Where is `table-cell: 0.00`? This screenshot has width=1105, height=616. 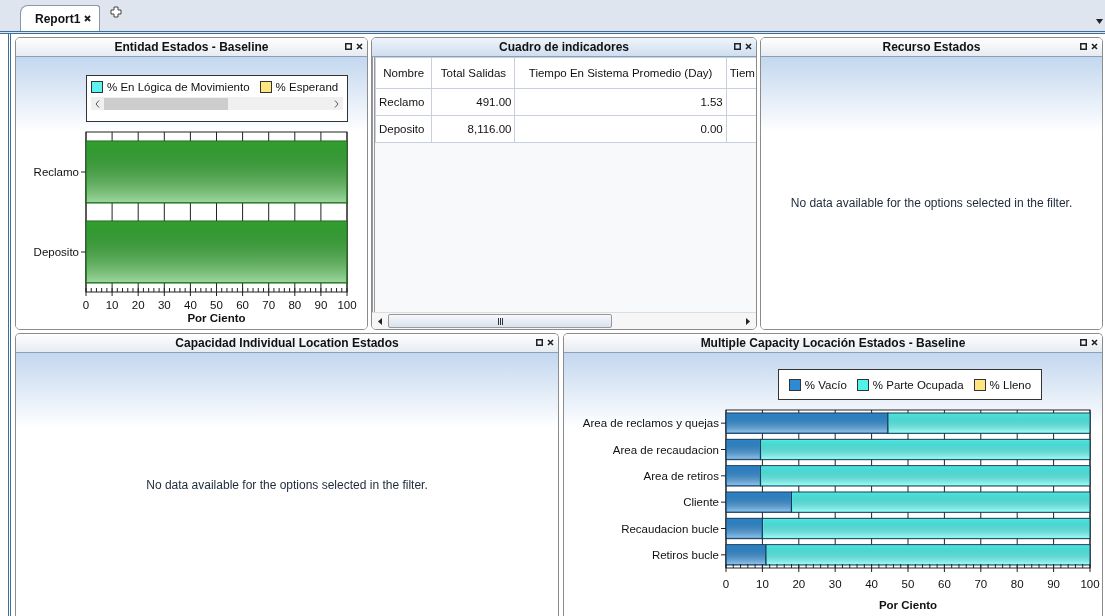 table-cell: 0.00 is located at coordinates (621, 129).